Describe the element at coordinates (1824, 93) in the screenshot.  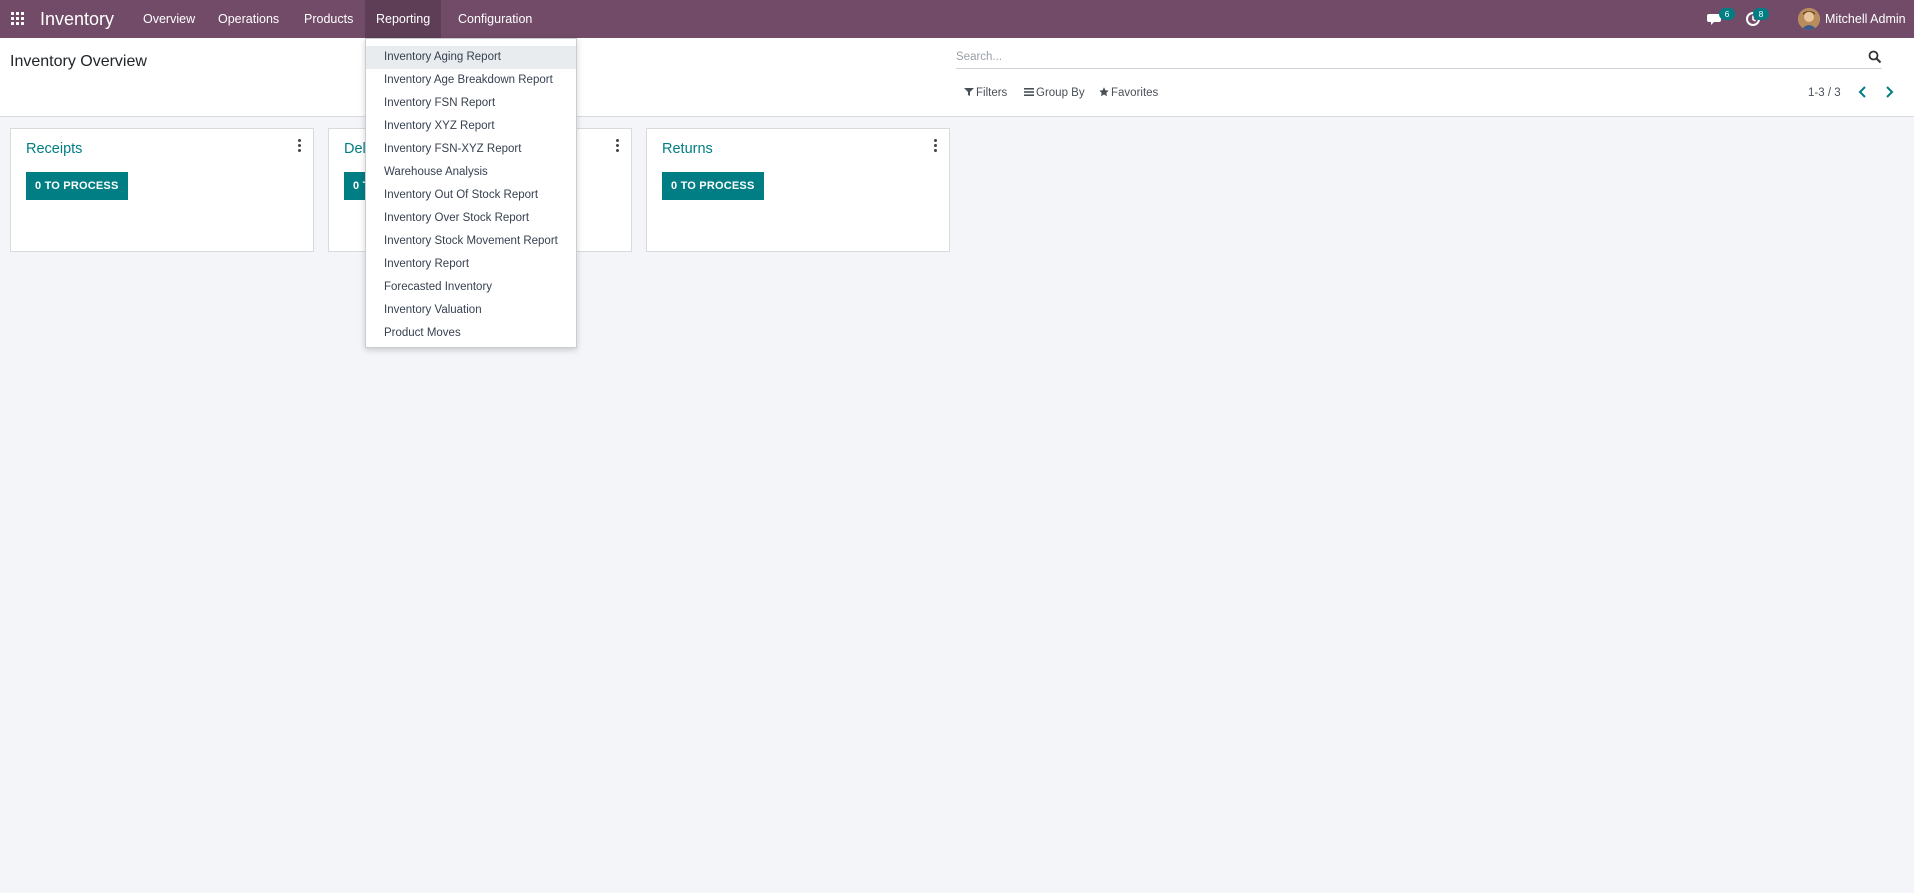
I see `pager-value: 1-3 / 3` at that location.